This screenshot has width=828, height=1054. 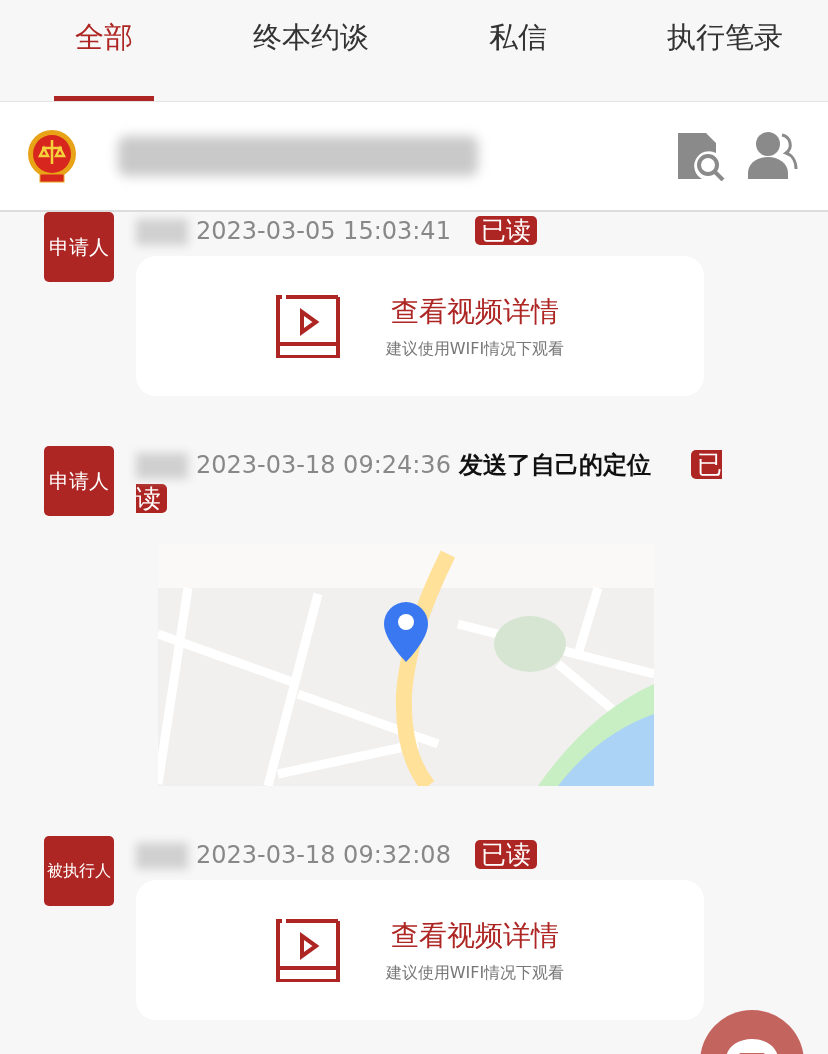 What do you see at coordinates (323, 231) in the screenshot?
I see `message-time: 2023-03-05 15:03:41` at bounding box center [323, 231].